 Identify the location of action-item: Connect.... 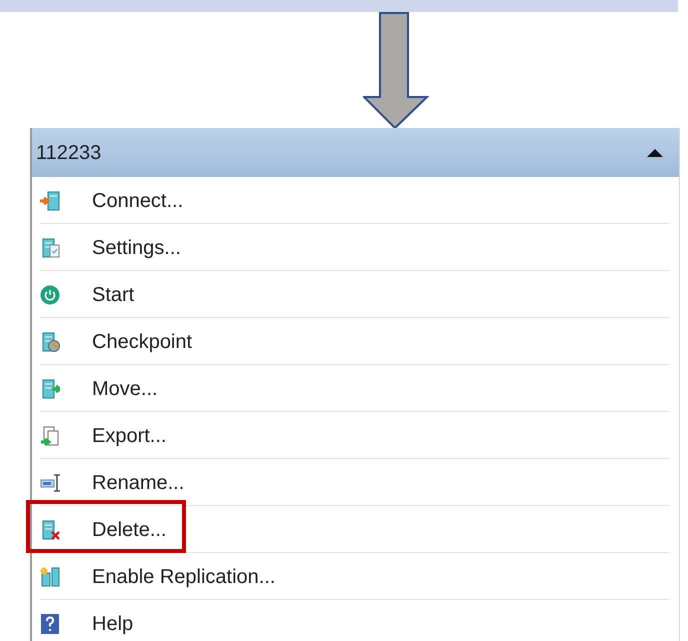
(355, 200).